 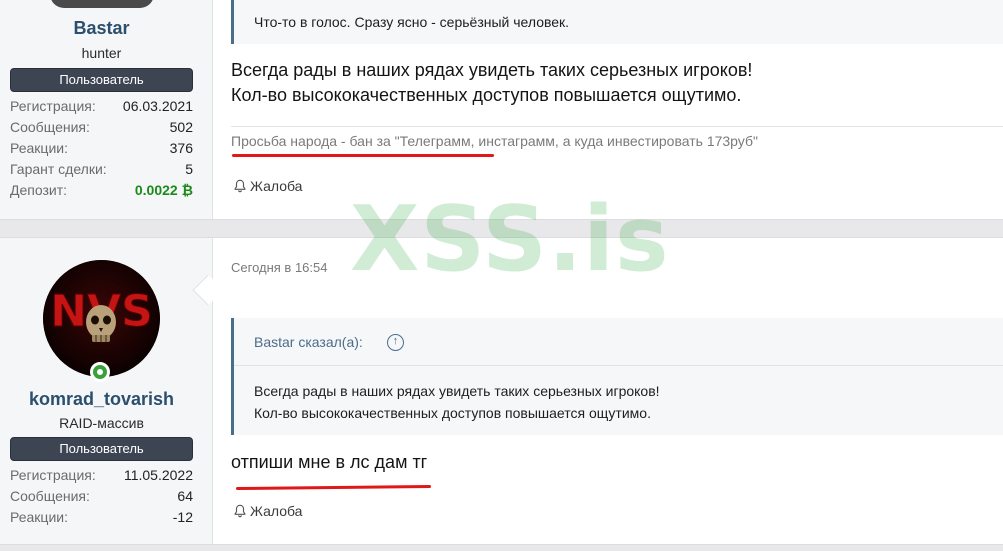 I want to click on stat-label: Депозит:, so click(x=39, y=190).